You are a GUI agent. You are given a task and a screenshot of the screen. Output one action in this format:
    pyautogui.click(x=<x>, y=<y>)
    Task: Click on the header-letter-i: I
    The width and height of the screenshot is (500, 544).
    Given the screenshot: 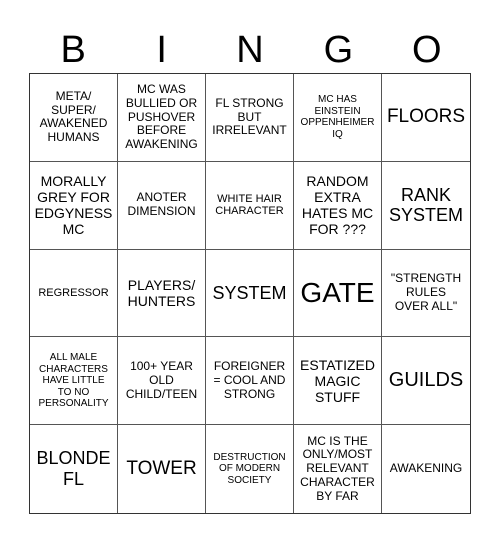 What is the action you would take?
    pyautogui.click(x=161, y=50)
    